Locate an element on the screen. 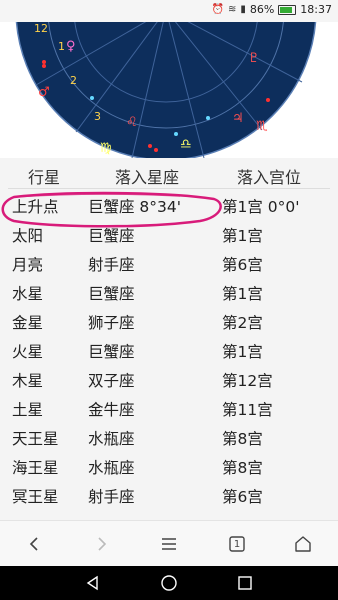 The width and height of the screenshot is (338, 600). house-cell: 第1宫 0°0' is located at coordinates (261, 207).